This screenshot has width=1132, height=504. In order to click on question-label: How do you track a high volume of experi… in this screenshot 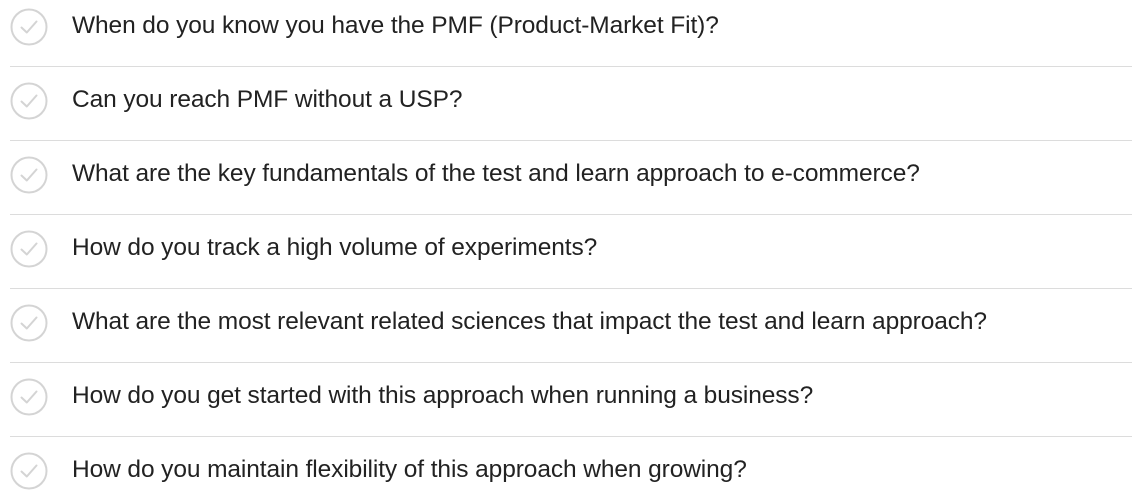, I will do `click(335, 247)`.